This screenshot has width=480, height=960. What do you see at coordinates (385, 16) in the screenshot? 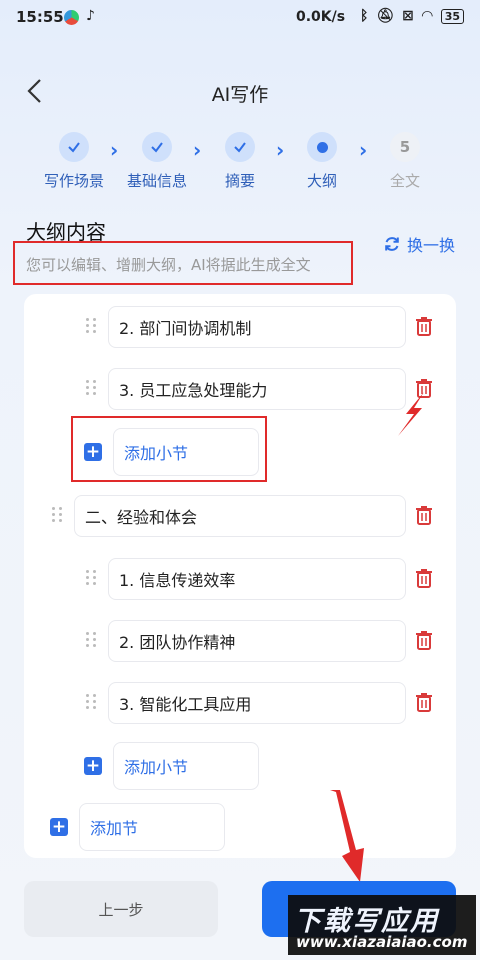
I see `mute-icon: 🔕︎` at bounding box center [385, 16].